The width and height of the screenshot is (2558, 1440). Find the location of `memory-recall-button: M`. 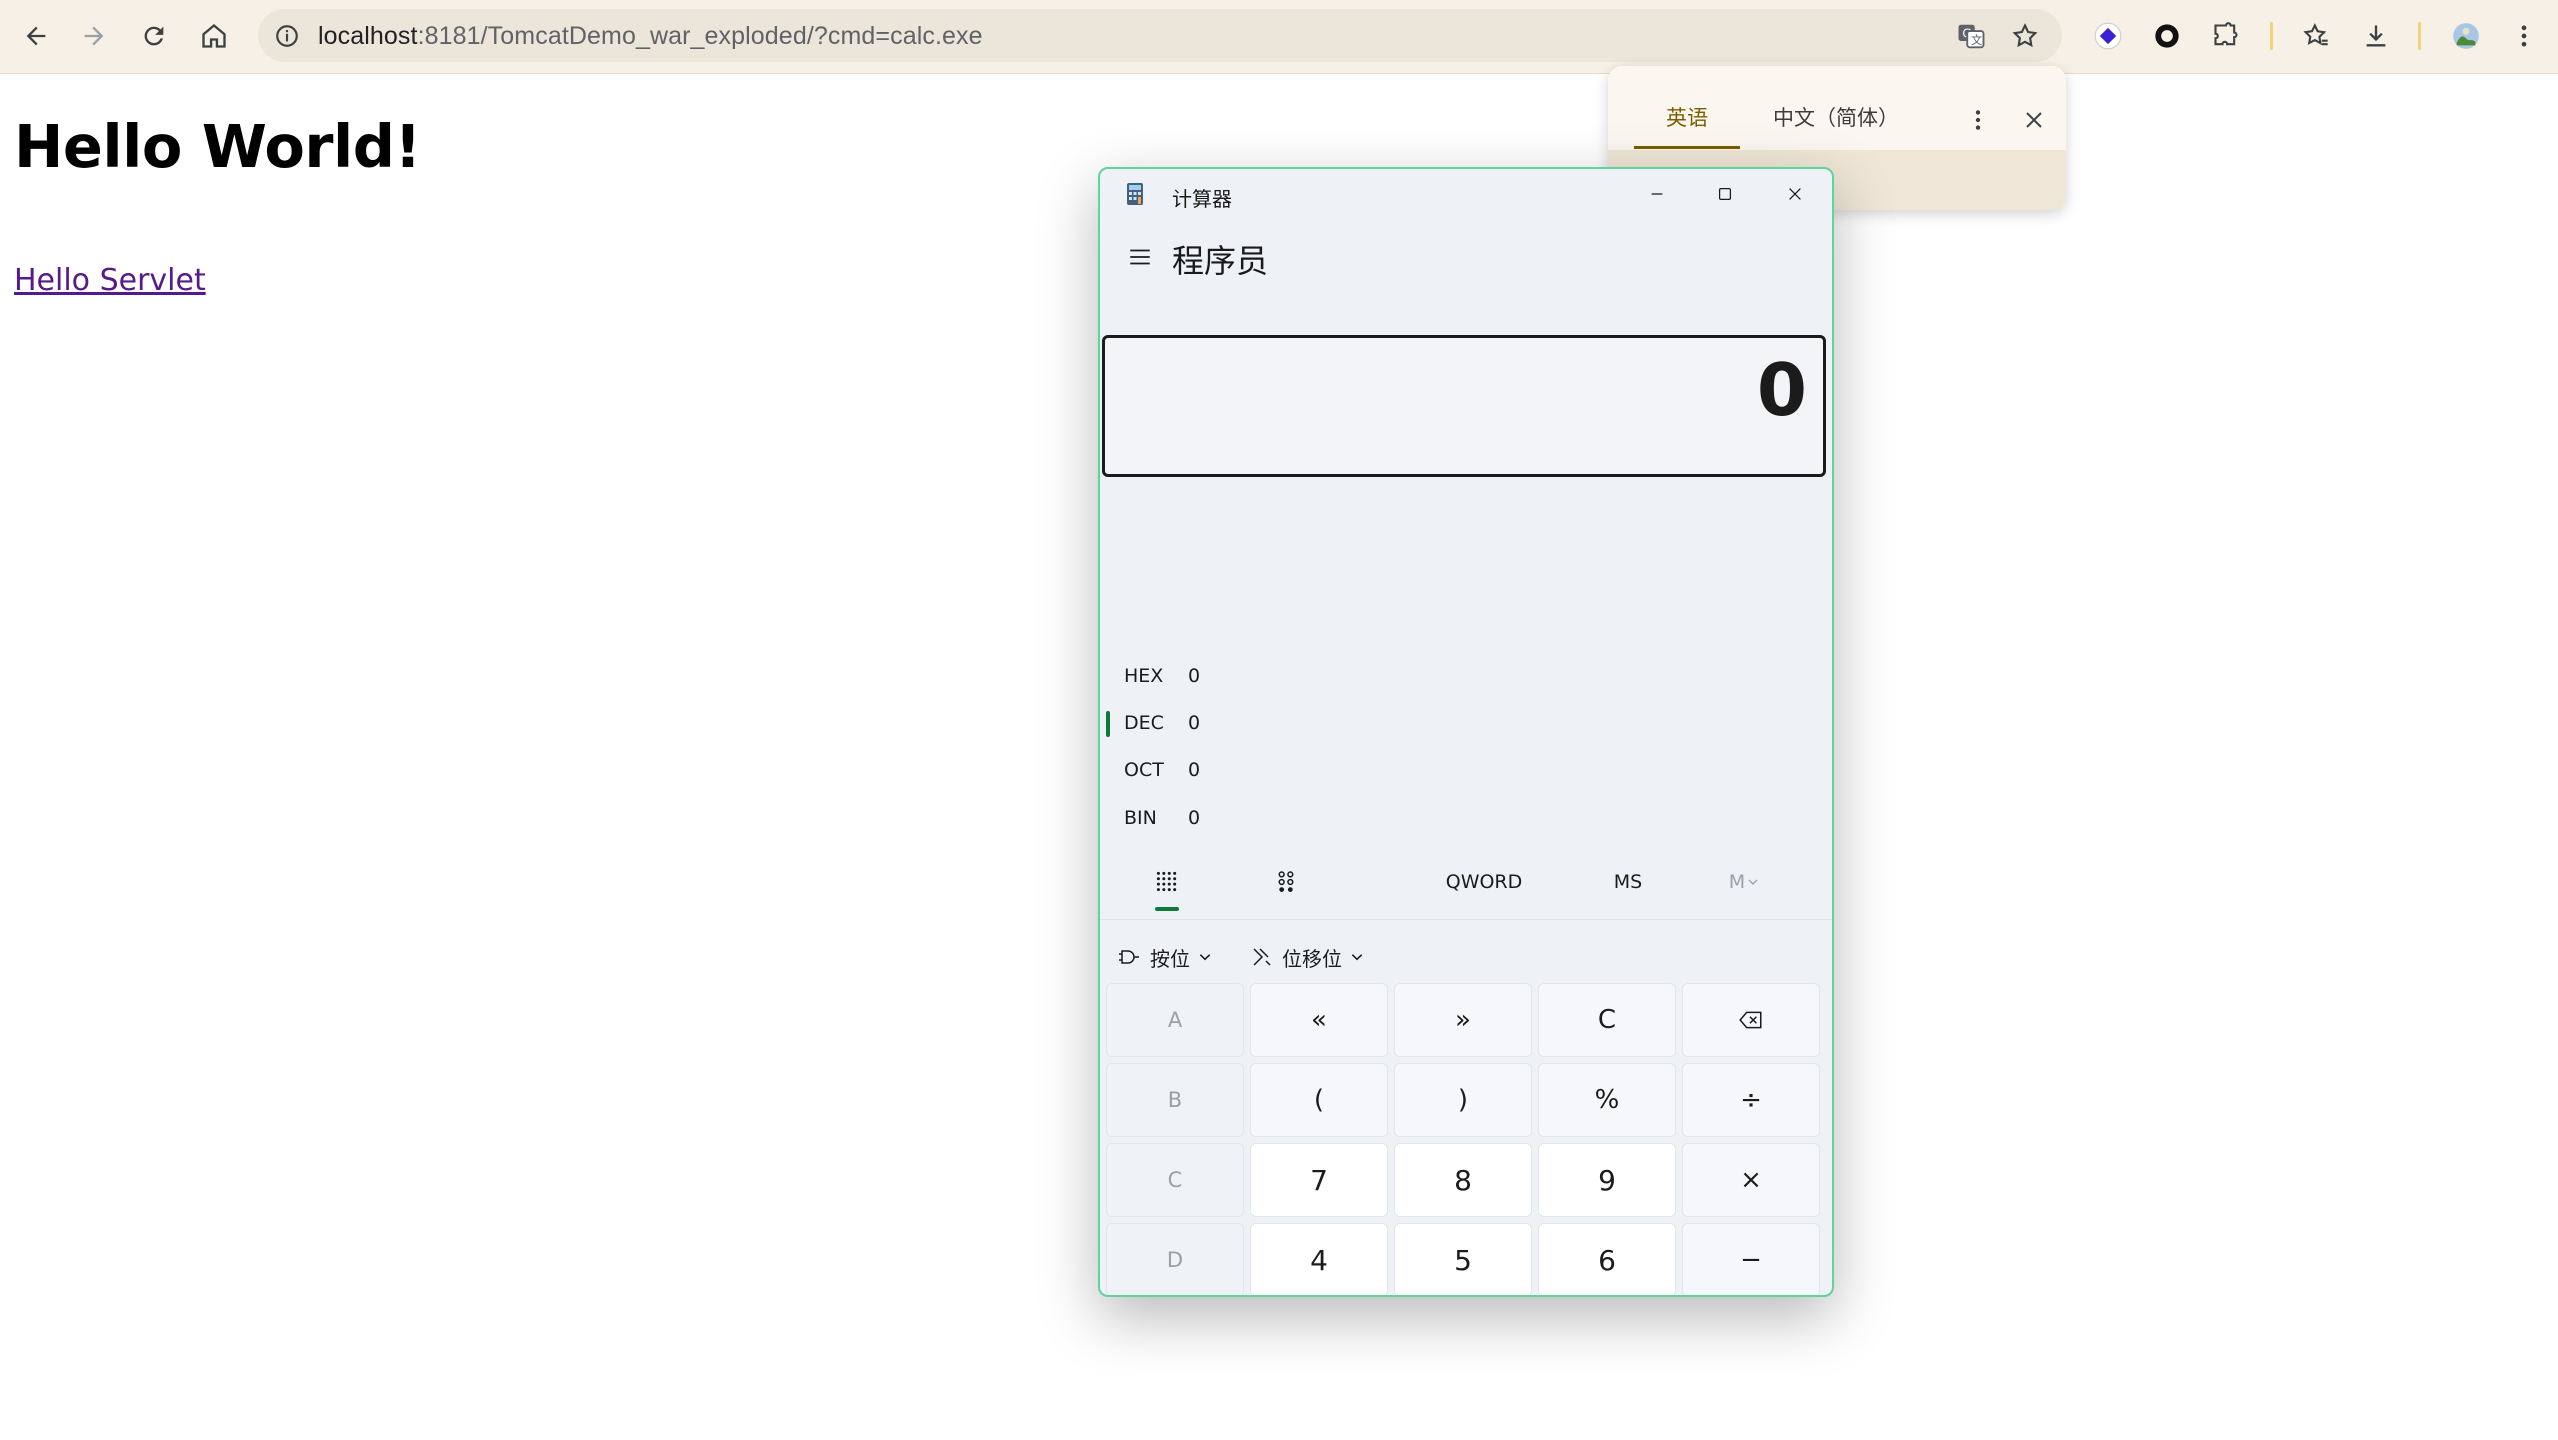

memory-recall-button: M is located at coordinates (1744, 882).